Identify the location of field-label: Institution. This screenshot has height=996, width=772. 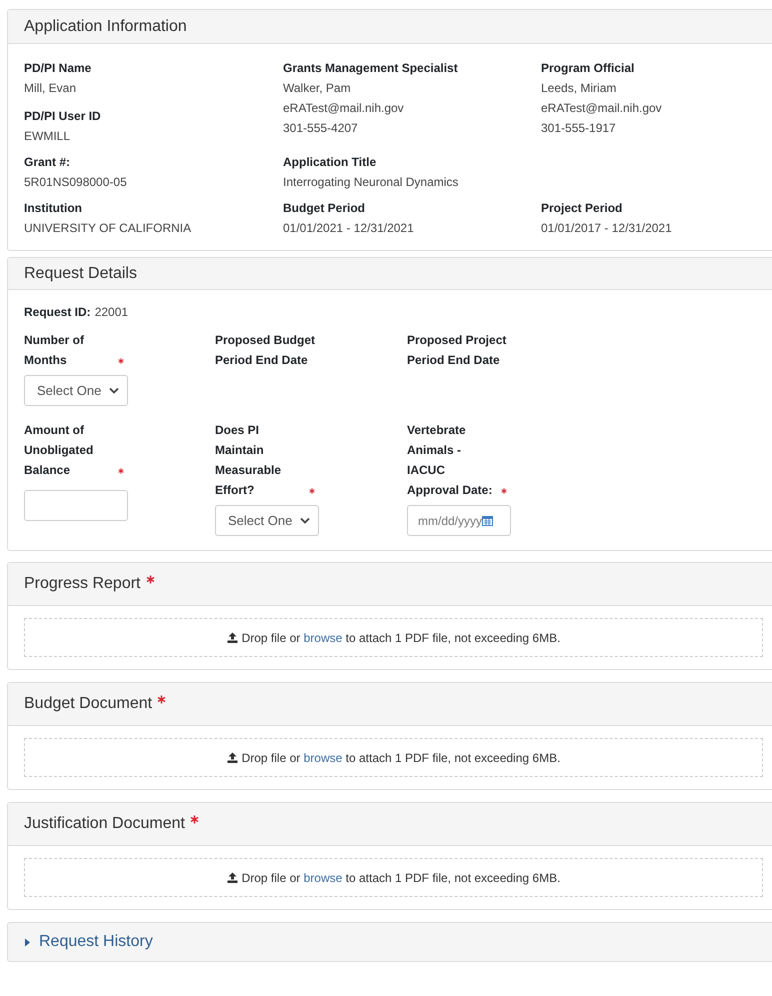
(53, 208).